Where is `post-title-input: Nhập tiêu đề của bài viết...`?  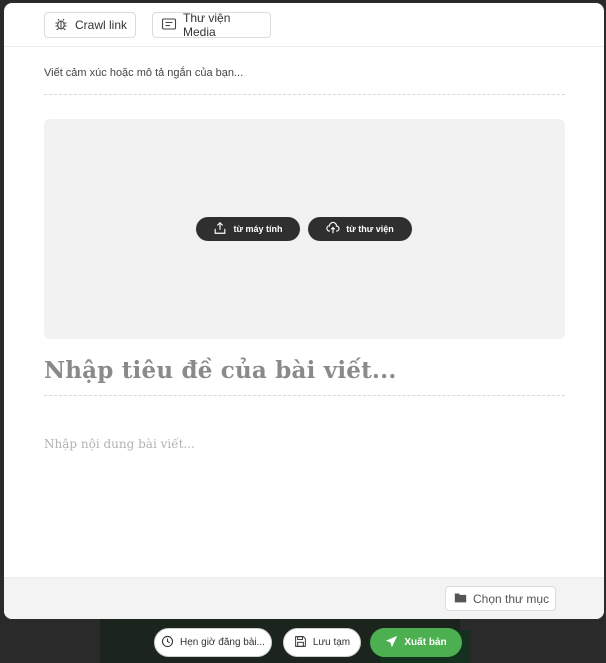 post-title-input: Nhập tiêu đề của bài viết... is located at coordinates (304, 371).